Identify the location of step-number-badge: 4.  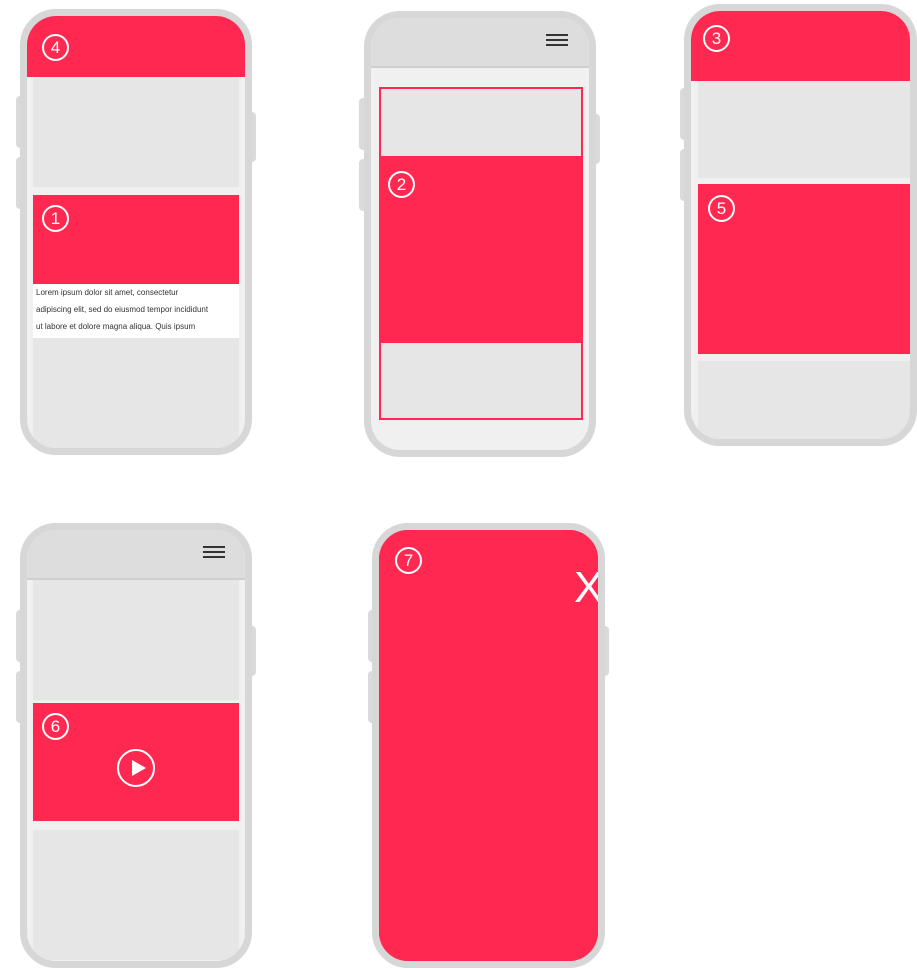
(55, 47).